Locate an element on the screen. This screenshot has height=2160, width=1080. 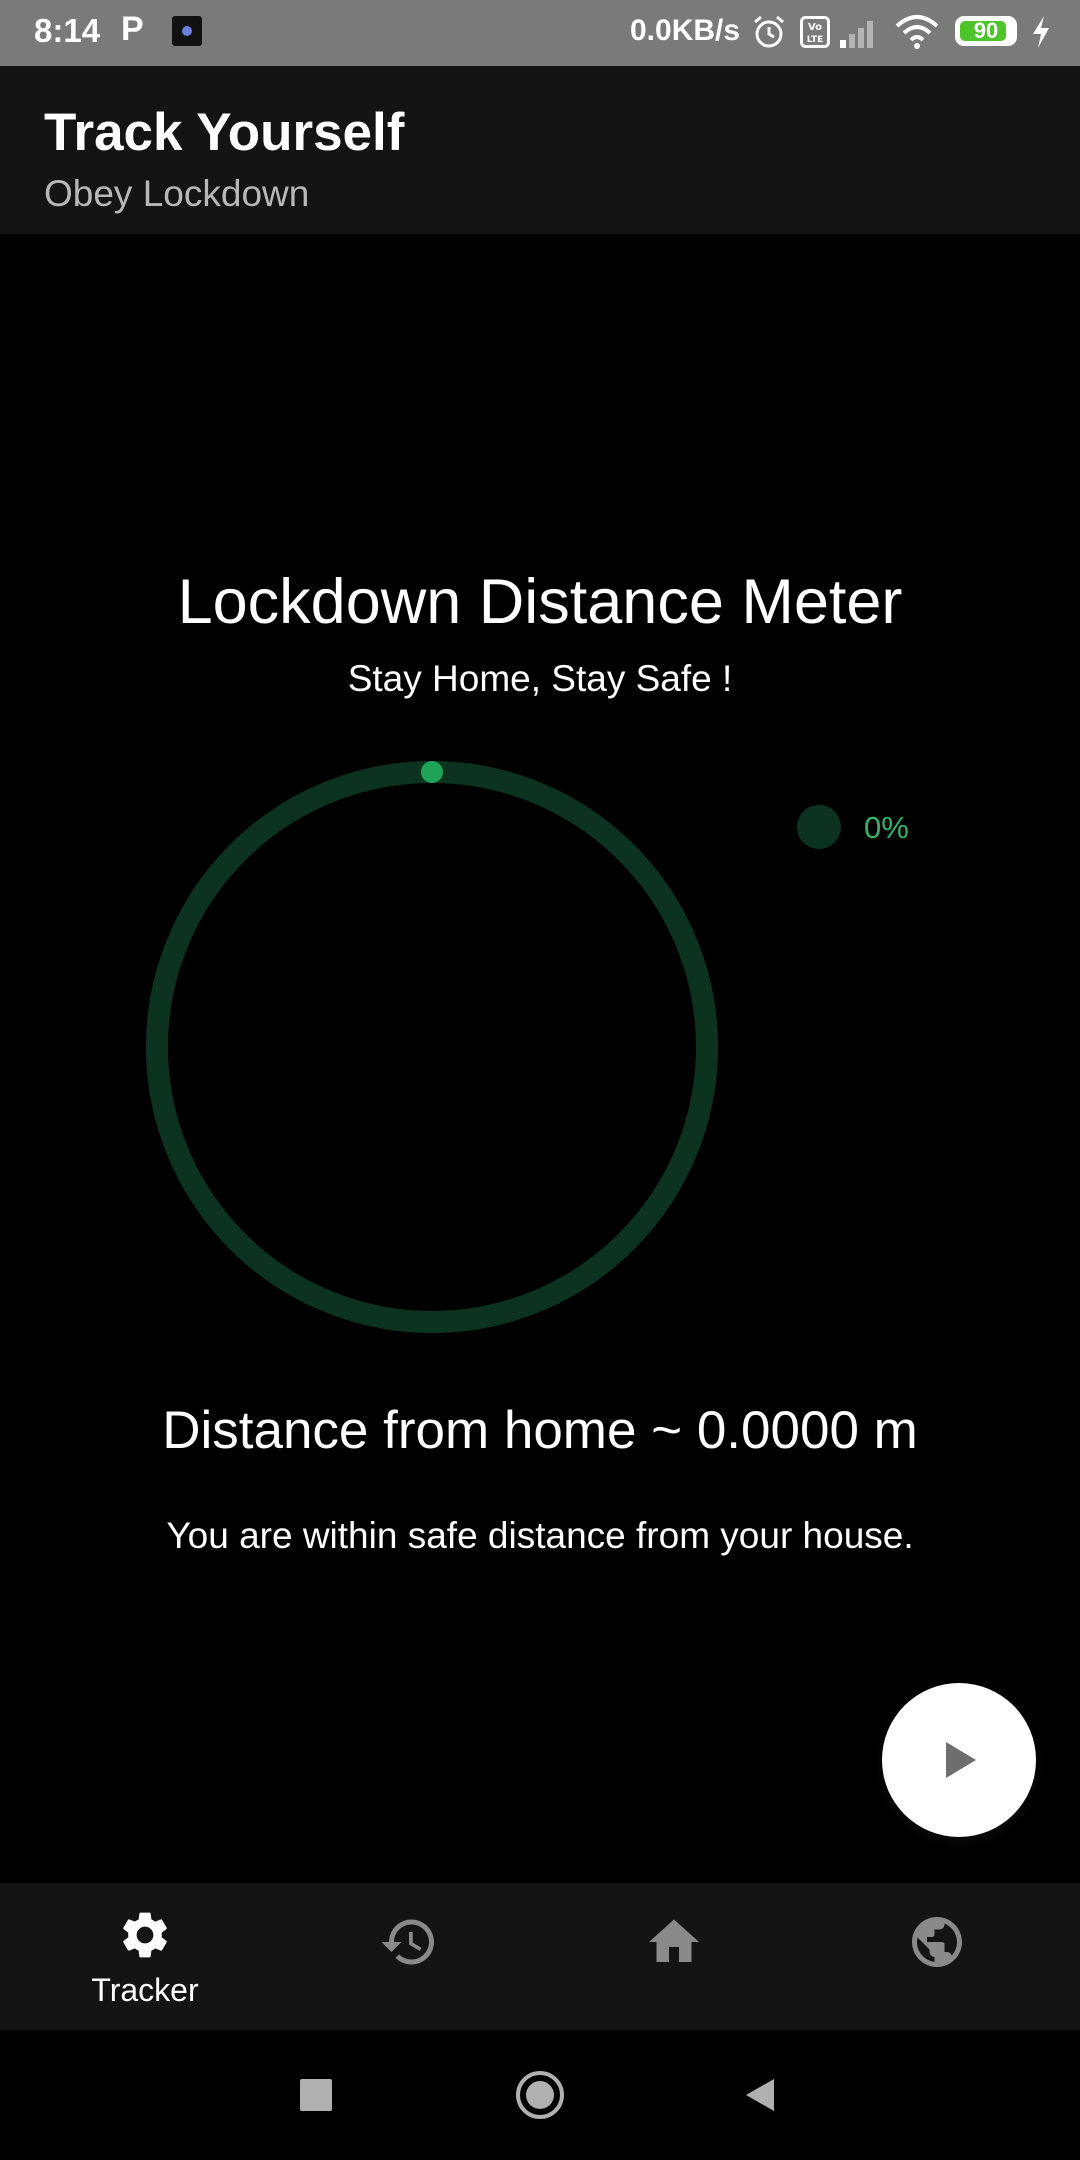
meter-title: Lockdown Distance Meter is located at coordinates (540, 602).